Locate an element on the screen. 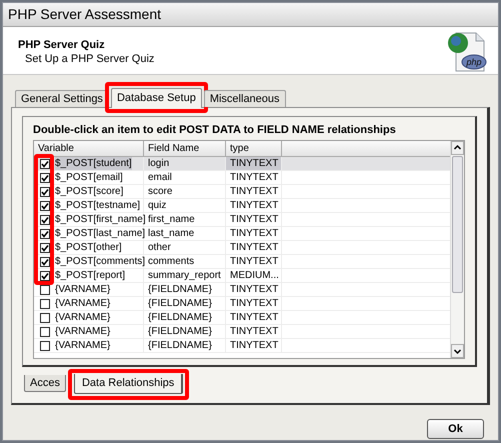 This screenshot has width=501, height=443. table-cell: $_POST[other] is located at coordinates (88, 247).